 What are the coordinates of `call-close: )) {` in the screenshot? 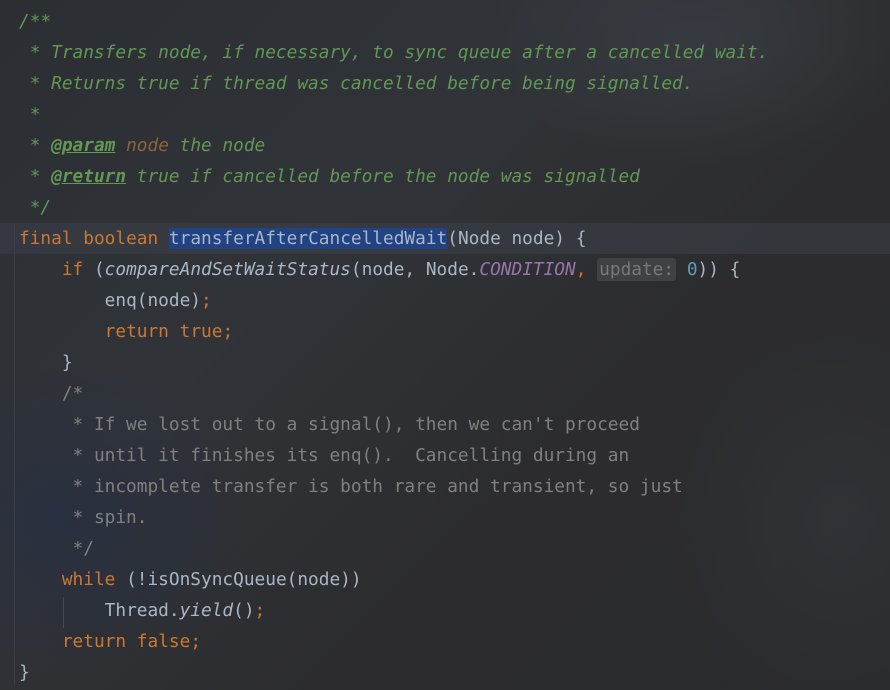 It's located at (719, 269).